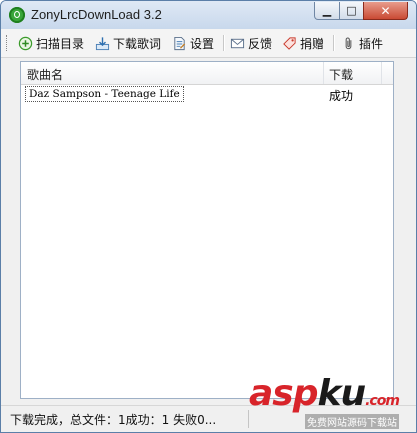  What do you see at coordinates (207, 73) in the screenshot?
I see `list-header: 歌曲名 下载` at bounding box center [207, 73].